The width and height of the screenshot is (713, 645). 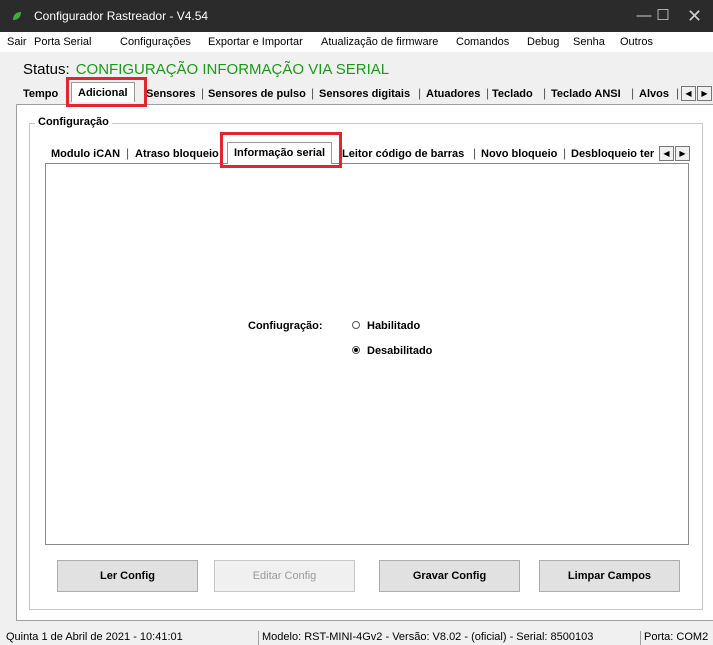 I want to click on clear-fields-button: Limpar Campos, so click(x=609, y=576).